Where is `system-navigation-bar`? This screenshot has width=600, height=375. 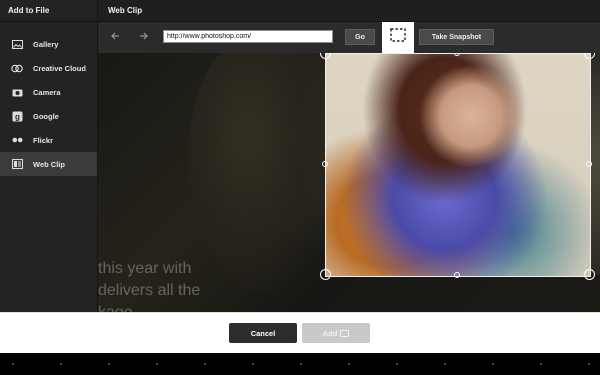
system-navigation-bar is located at coordinates (300, 364).